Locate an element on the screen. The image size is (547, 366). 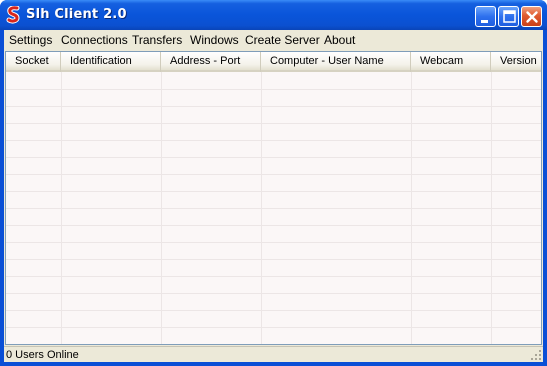
menu-create-server: Create Server is located at coordinates (282, 40).